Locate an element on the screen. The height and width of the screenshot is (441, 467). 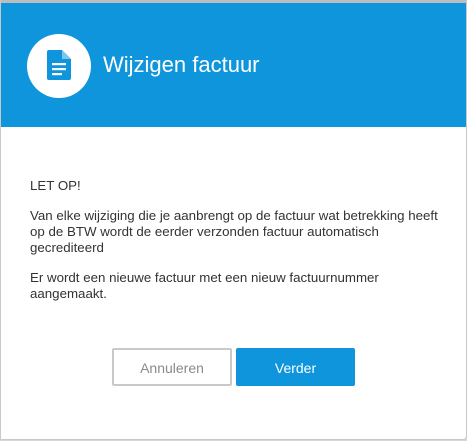
document-icon is located at coordinates (59, 65).